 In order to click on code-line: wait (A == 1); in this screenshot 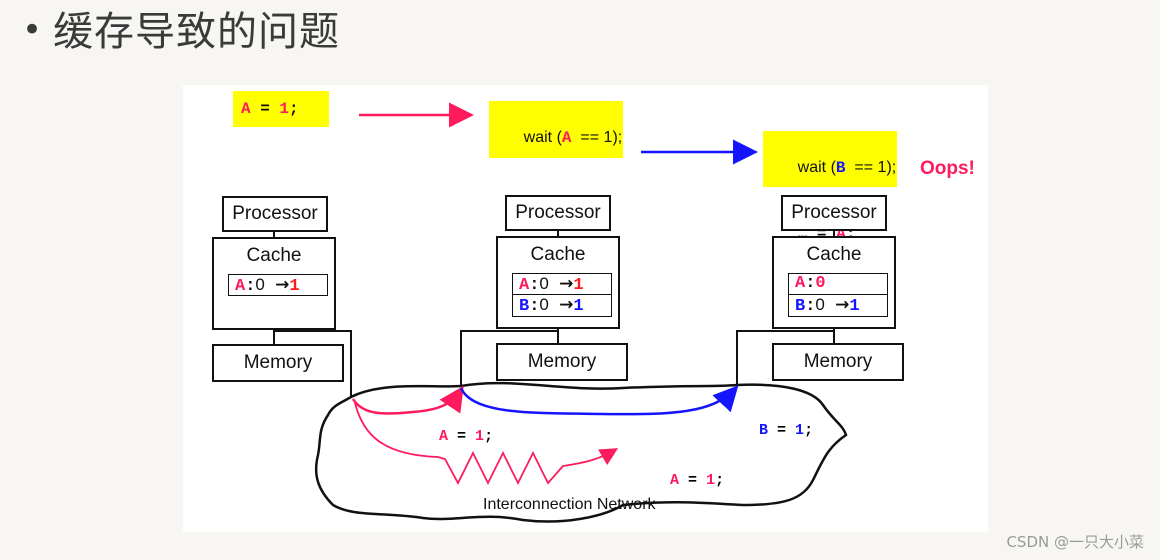, I will do `click(560, 138)`.